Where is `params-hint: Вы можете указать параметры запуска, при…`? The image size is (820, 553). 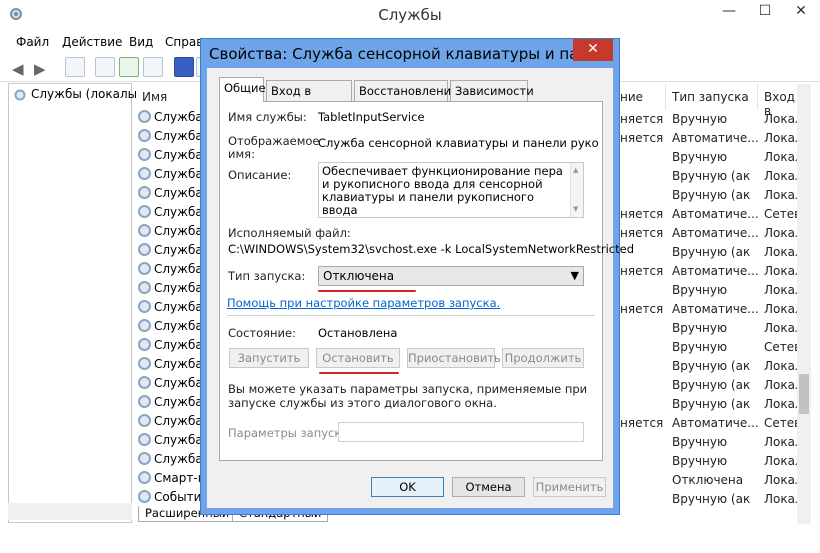
params-hint: Вы можете указать параметры запуска, при… is located at coordinates (408, 396).